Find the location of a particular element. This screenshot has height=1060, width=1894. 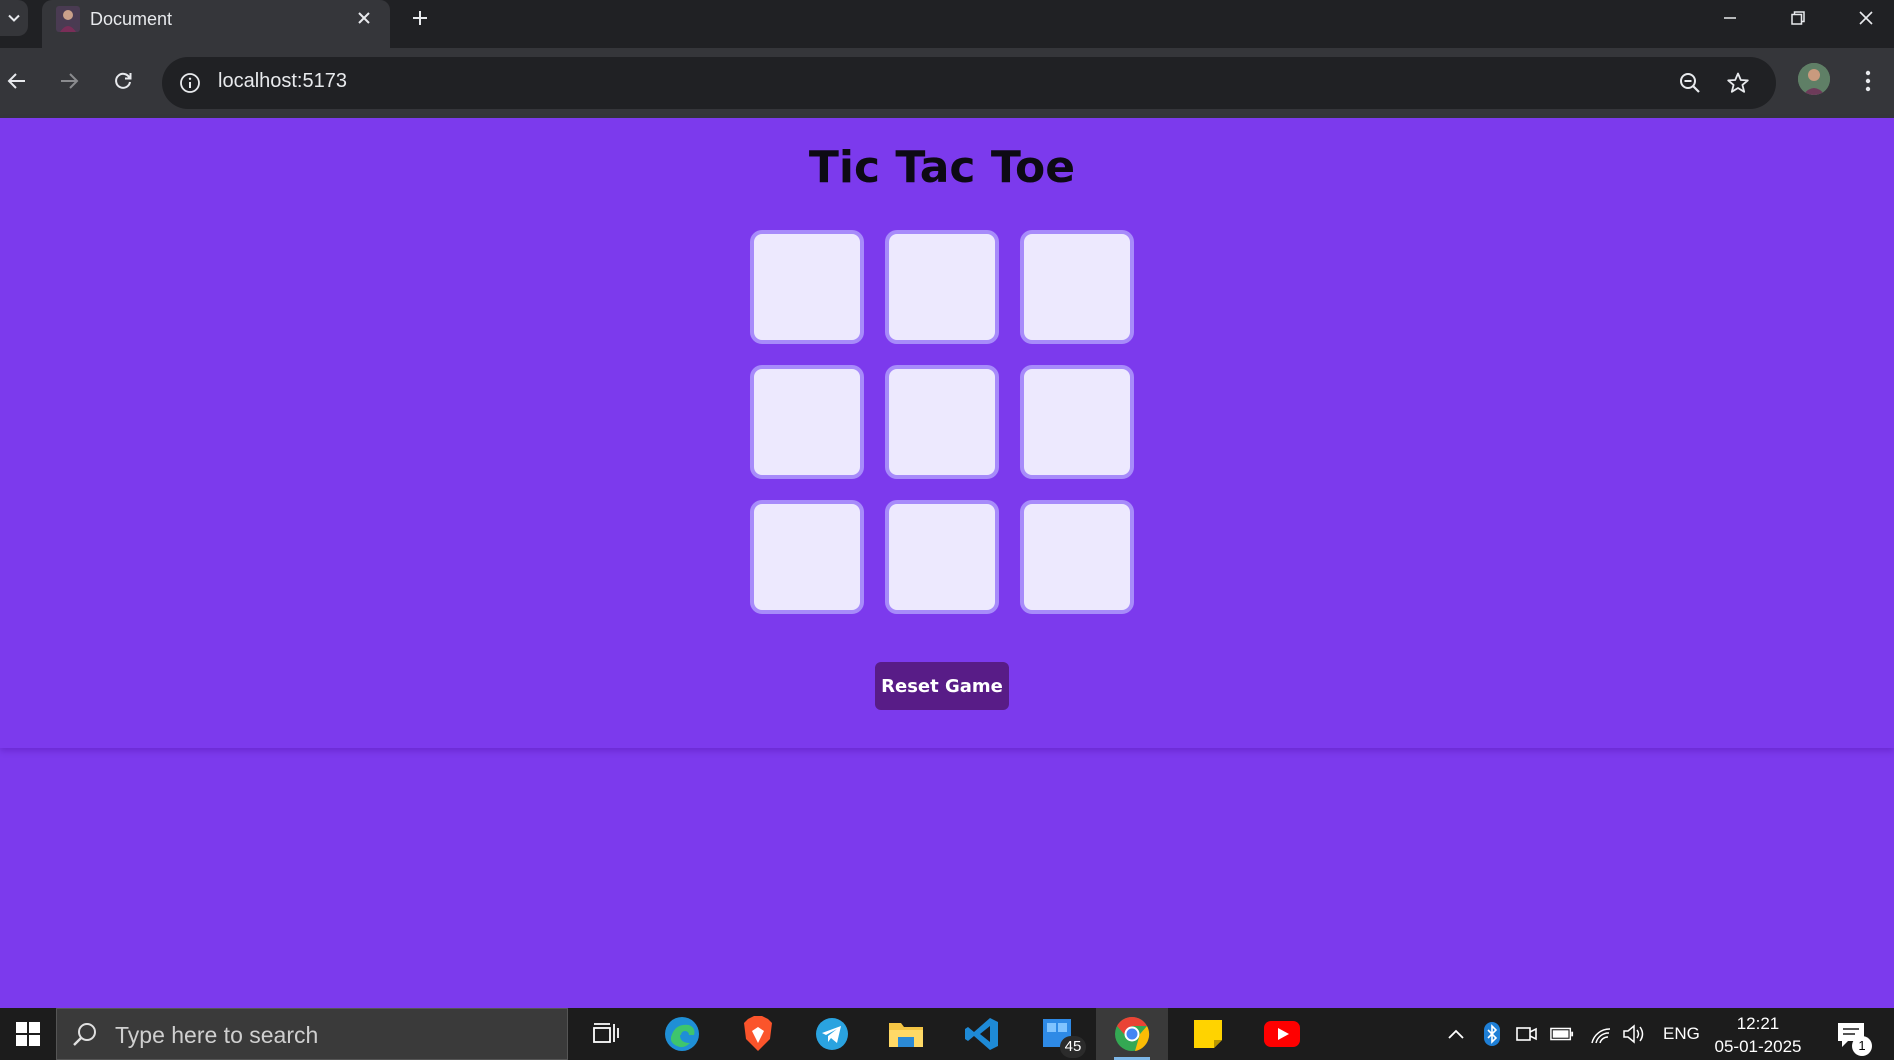

chevron-down-icon is located at coordinates (14, 18).